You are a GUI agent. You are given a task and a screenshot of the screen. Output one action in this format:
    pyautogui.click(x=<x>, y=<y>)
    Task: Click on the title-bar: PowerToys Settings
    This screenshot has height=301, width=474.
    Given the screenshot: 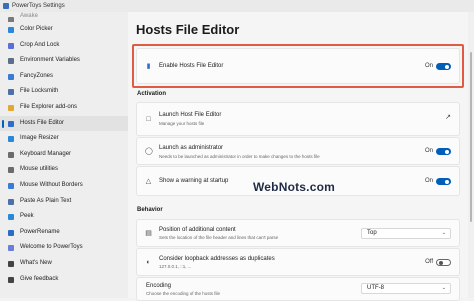 What is the action you would take?
    pyautogui.click(x=237, y=6)
    